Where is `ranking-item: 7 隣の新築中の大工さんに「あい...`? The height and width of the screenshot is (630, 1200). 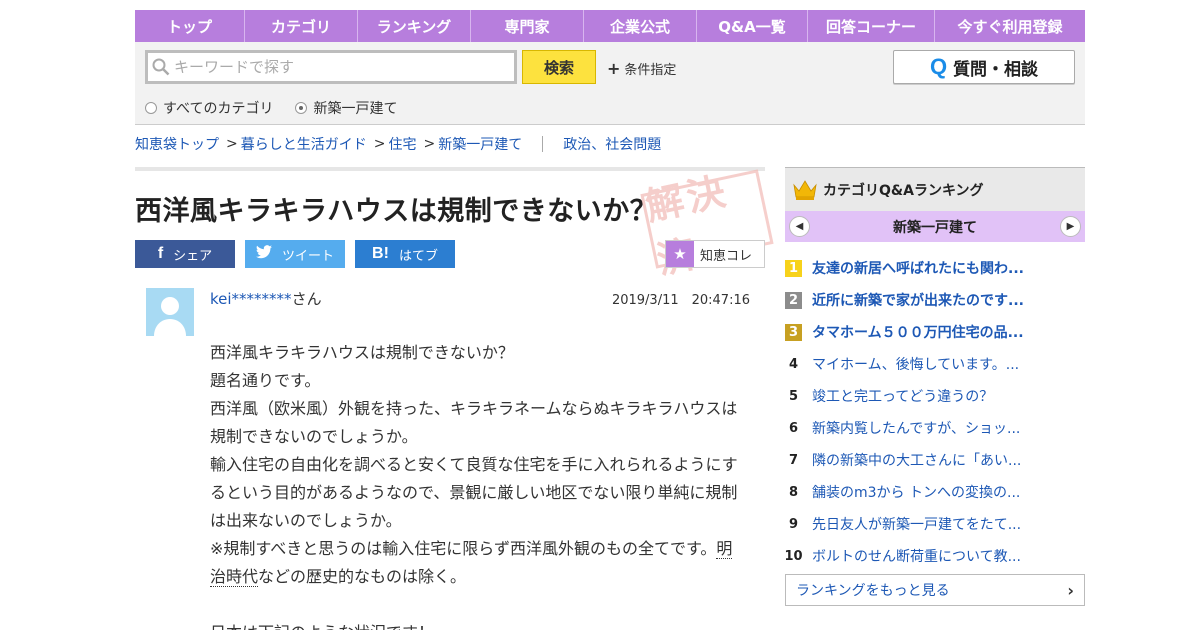 ranking-item: 7 隣の新築中の大工さんに「あい... is located at coordinates (935, 460).